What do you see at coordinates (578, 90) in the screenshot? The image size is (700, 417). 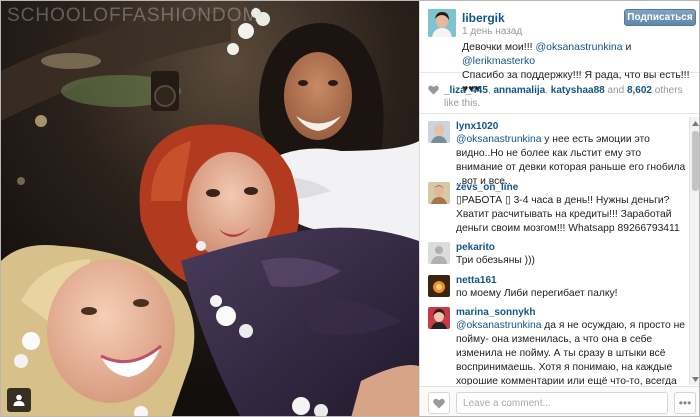 I see `liker-link: katyshaa88` at bounding box center [578, 90].